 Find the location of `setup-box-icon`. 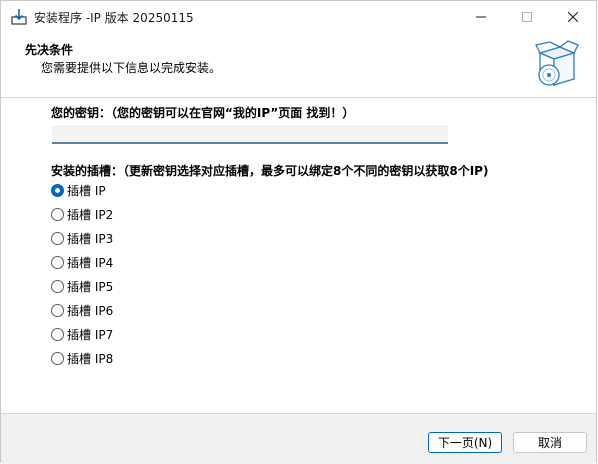

setup-box-icon is located at coordinates (557, 63).